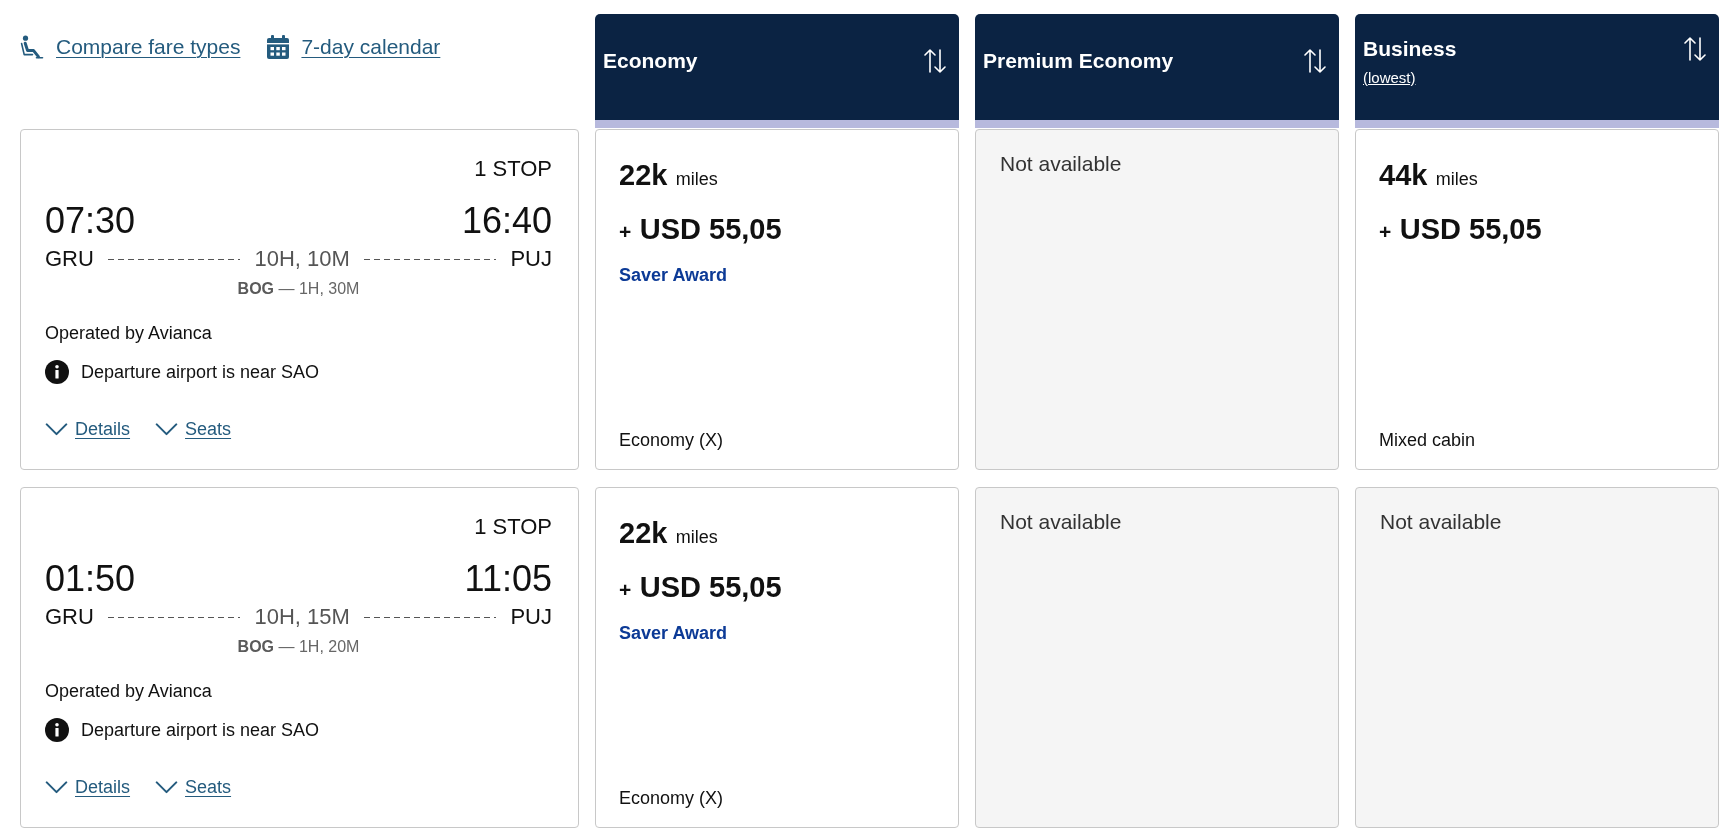  Describe the element at coordinates (278, 47) in the screenshot. I see `calendar-icon` at that location.